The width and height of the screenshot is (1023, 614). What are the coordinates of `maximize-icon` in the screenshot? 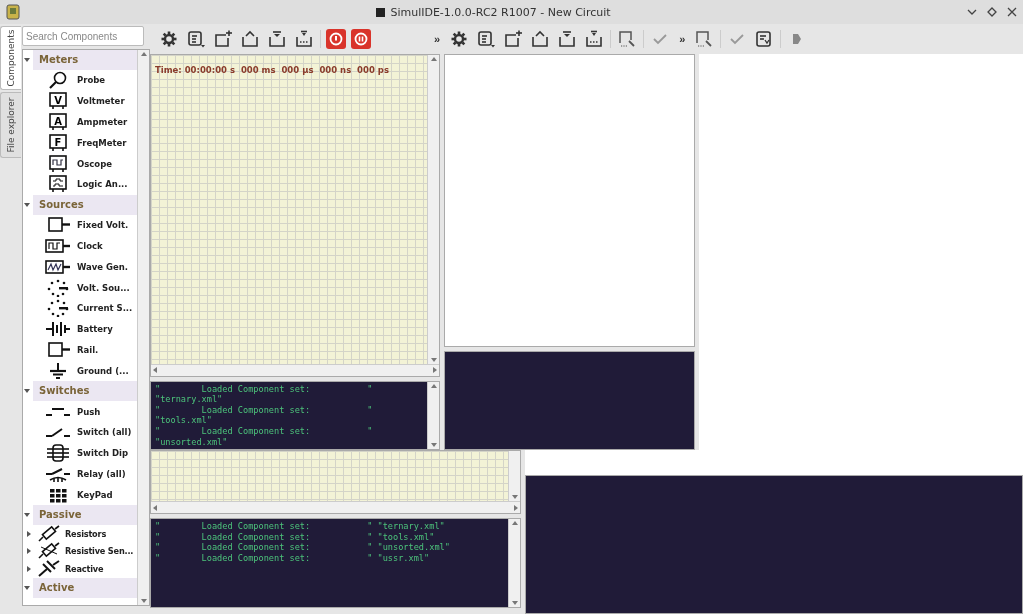 It's located at (992, 12).